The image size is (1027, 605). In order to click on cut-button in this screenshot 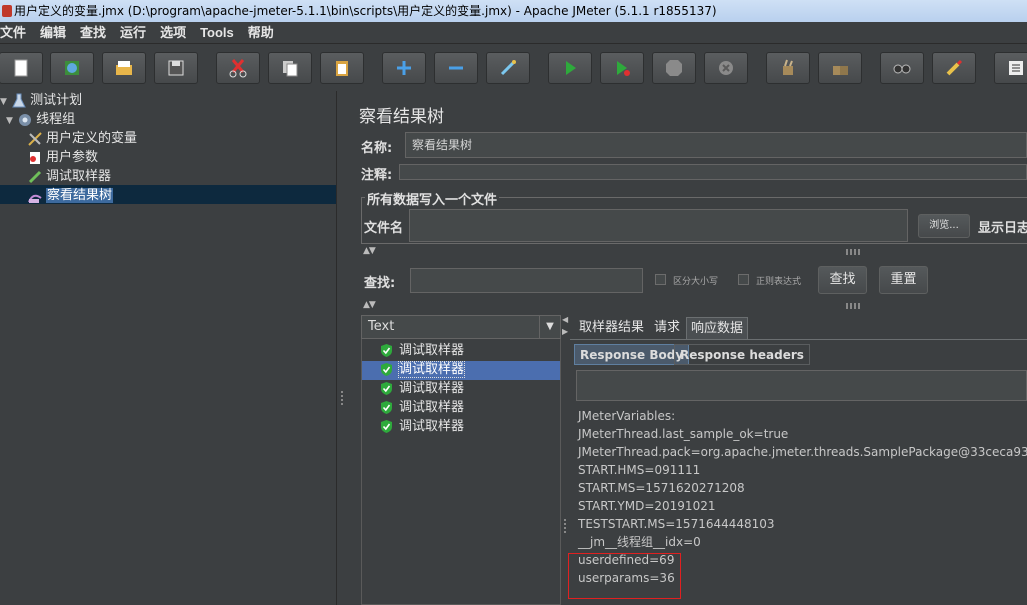, I will do `click(238, 68)`.